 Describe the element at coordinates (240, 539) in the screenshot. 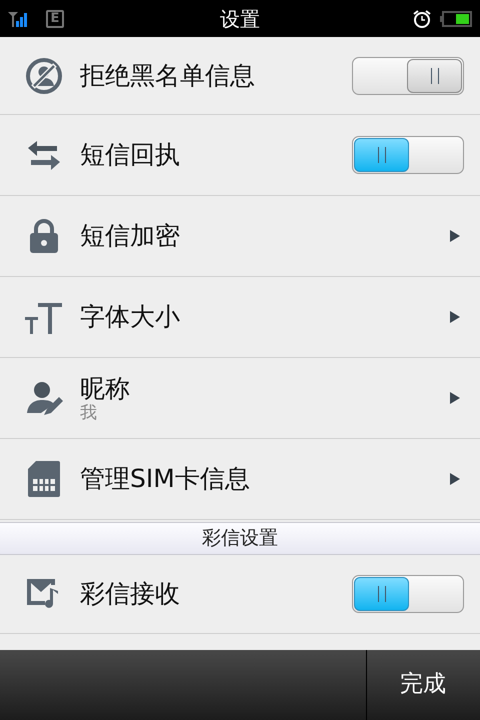

I see `section-header: 彩信设置` at that location.